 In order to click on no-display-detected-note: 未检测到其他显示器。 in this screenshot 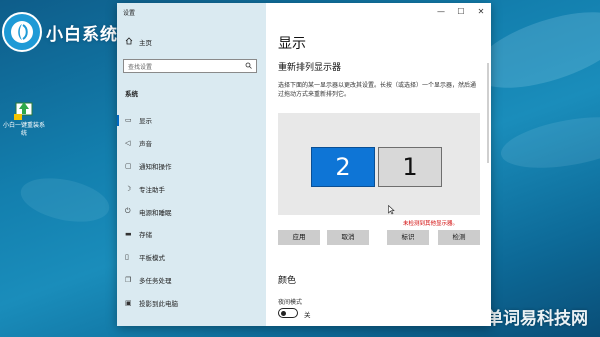, I will do `click(431, 224)`.